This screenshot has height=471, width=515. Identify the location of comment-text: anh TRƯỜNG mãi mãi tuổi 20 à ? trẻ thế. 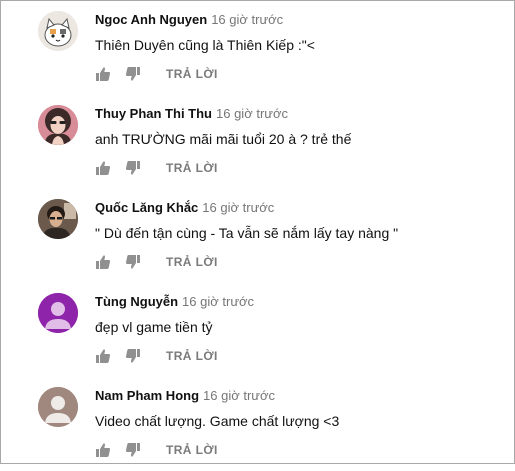
(223, 139).